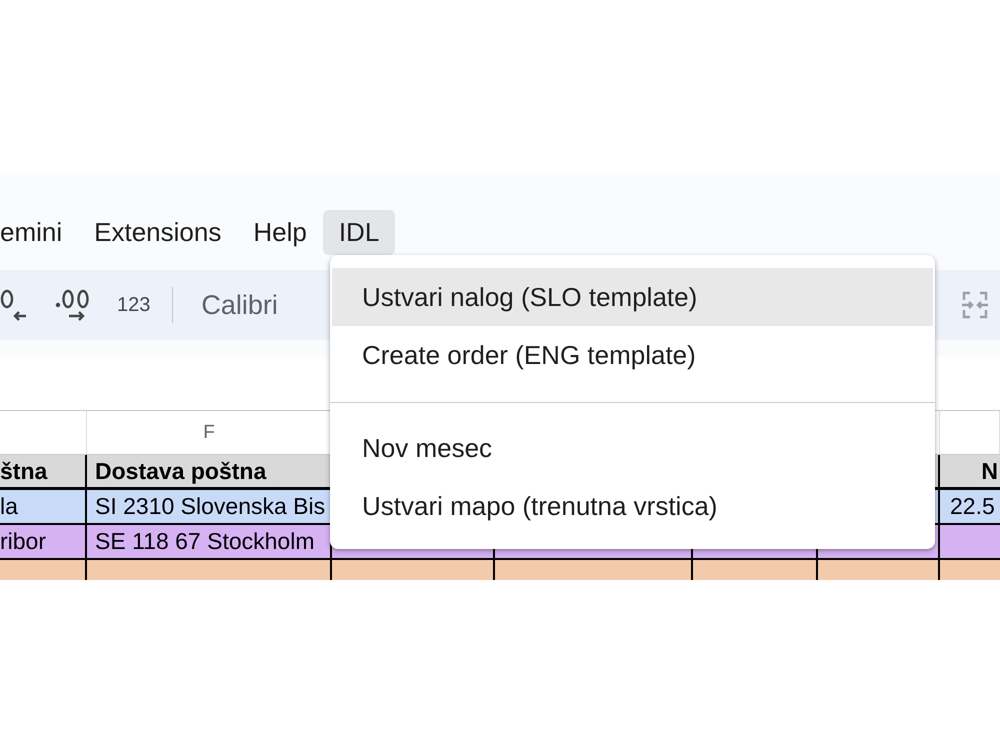 The width and height of the screenshot is (1000, 750). What do you see at coordinates (280, 232) in the screenshot?
I see `menu-item: Help` at bounding box center [280, 232].